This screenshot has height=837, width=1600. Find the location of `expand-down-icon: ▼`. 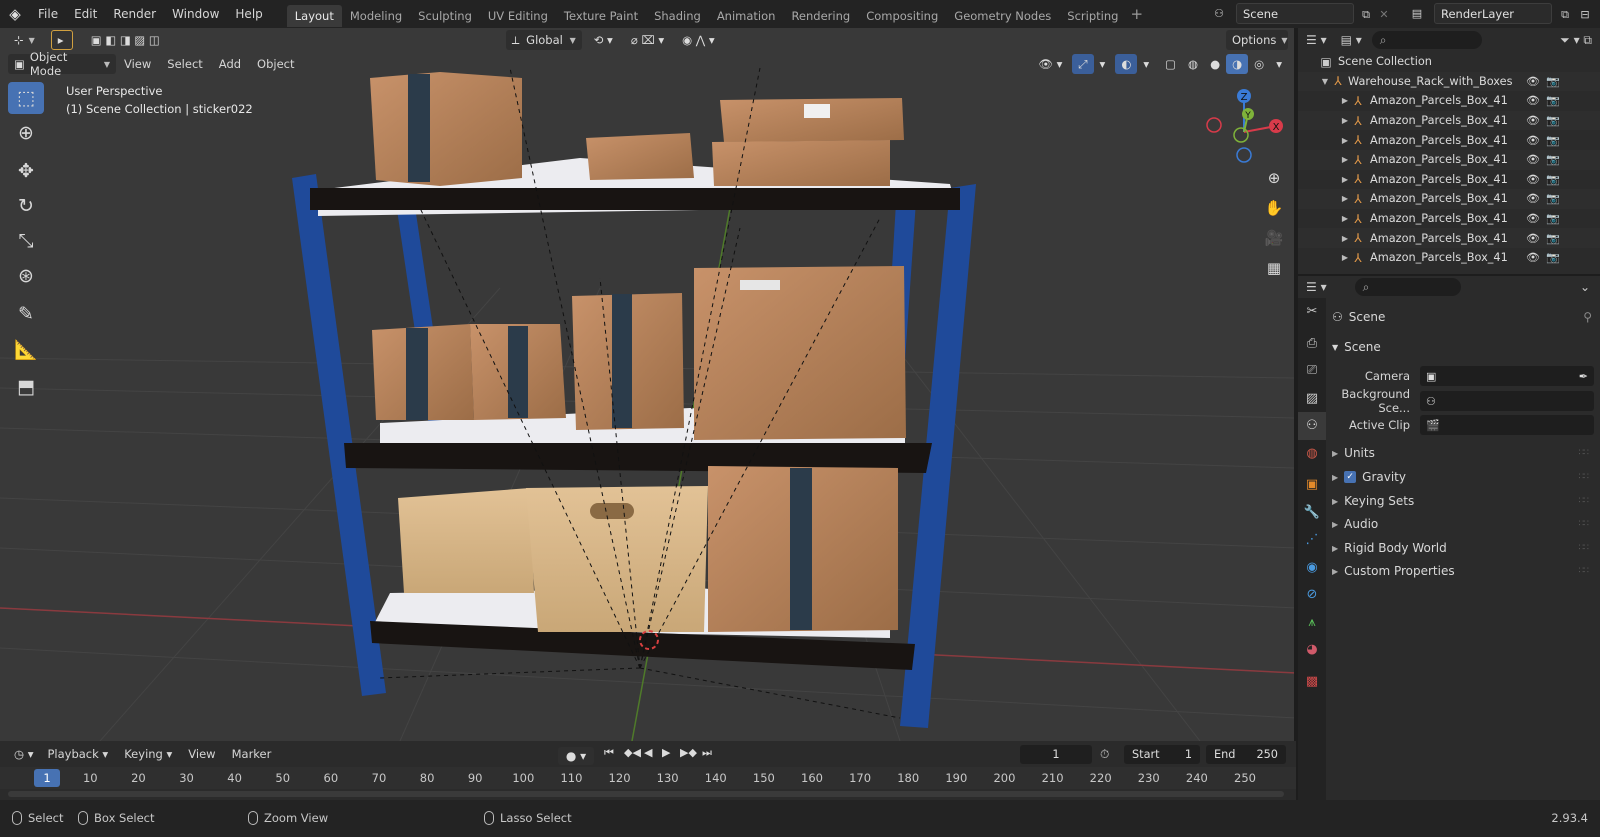

expand-down-icon: ▼ is located at coordinates (1325, 81).